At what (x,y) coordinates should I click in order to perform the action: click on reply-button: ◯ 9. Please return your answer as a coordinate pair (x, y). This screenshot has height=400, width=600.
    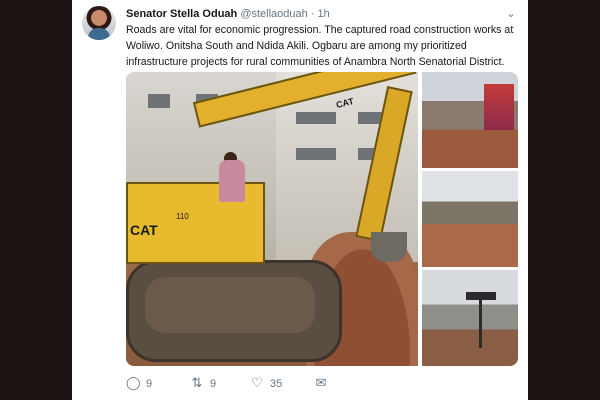
    Looking at the image, I should click on (139, 383).